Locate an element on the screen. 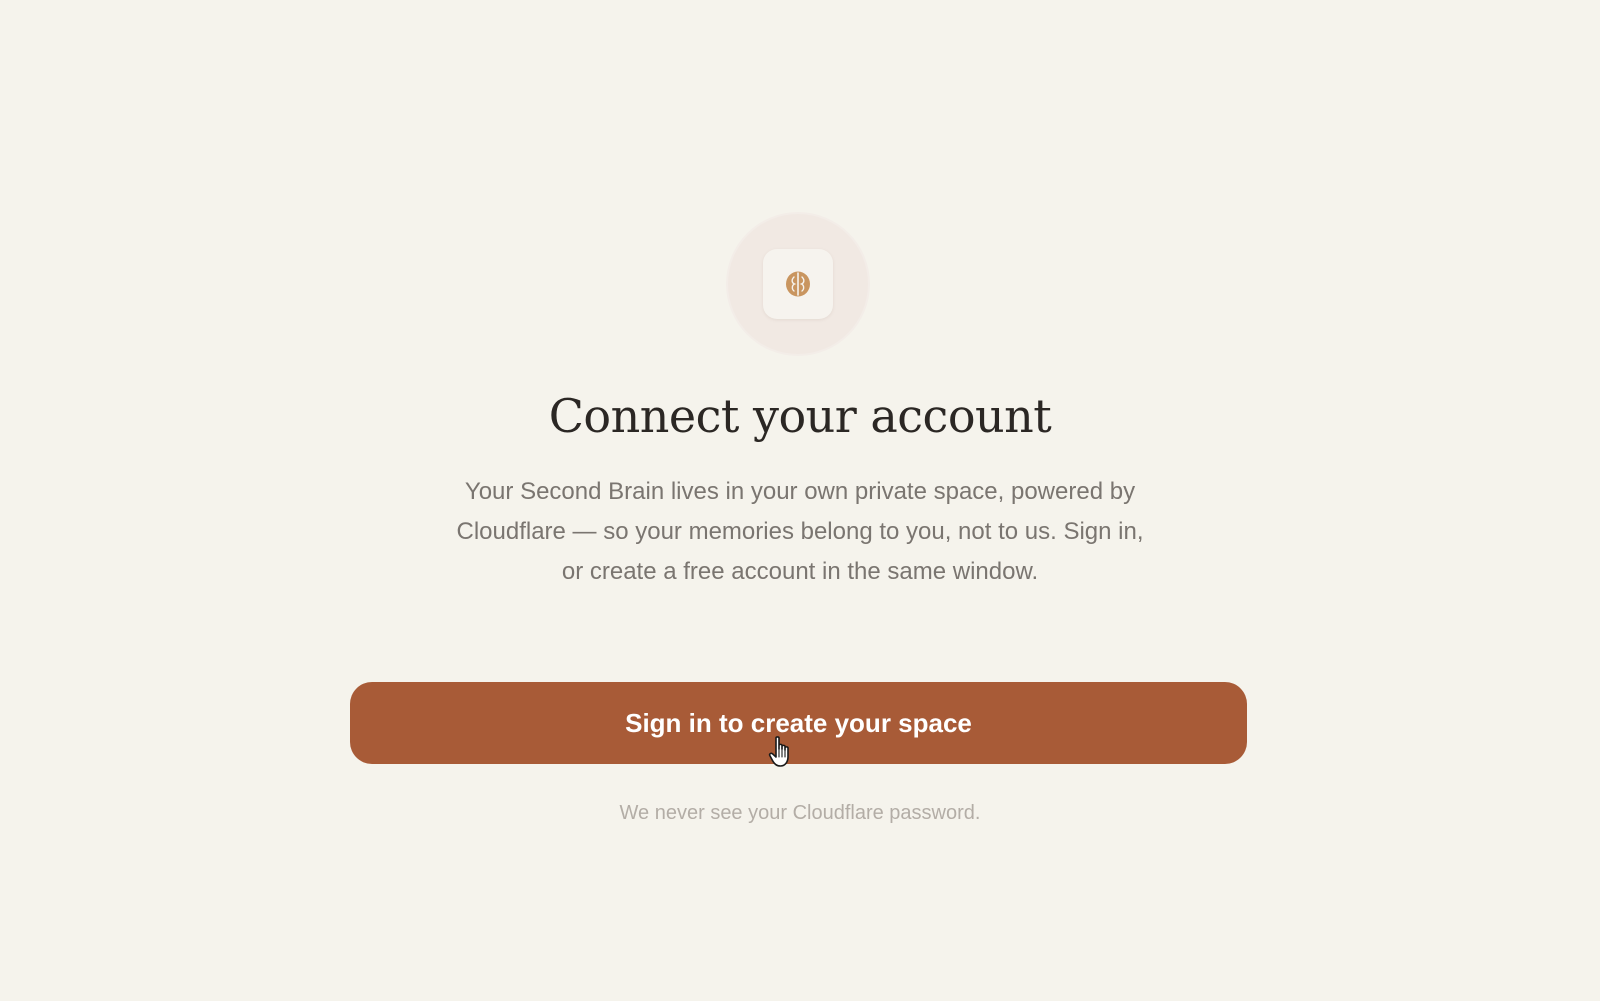  sign-in-button: Sign in to create your space is located at coordinates (798, 723).